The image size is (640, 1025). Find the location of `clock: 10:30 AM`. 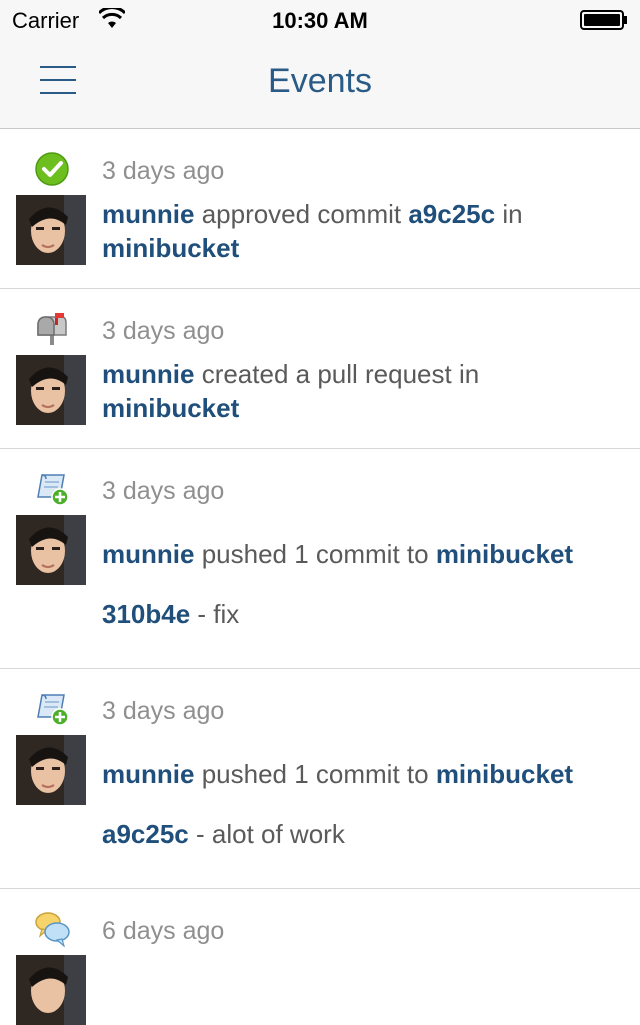

clock: 10:30 AM is located at coordinates (320, 20).